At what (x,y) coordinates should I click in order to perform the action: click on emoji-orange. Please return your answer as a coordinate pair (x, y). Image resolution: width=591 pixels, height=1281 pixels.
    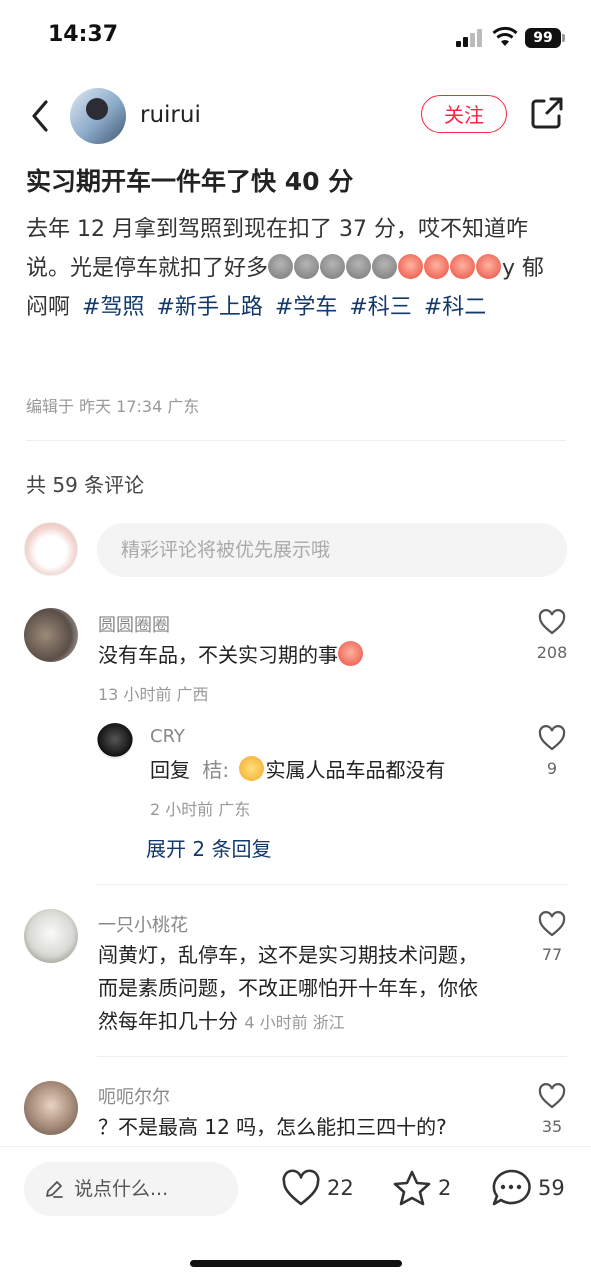
    Looking at the image, I should click on (252, 768).